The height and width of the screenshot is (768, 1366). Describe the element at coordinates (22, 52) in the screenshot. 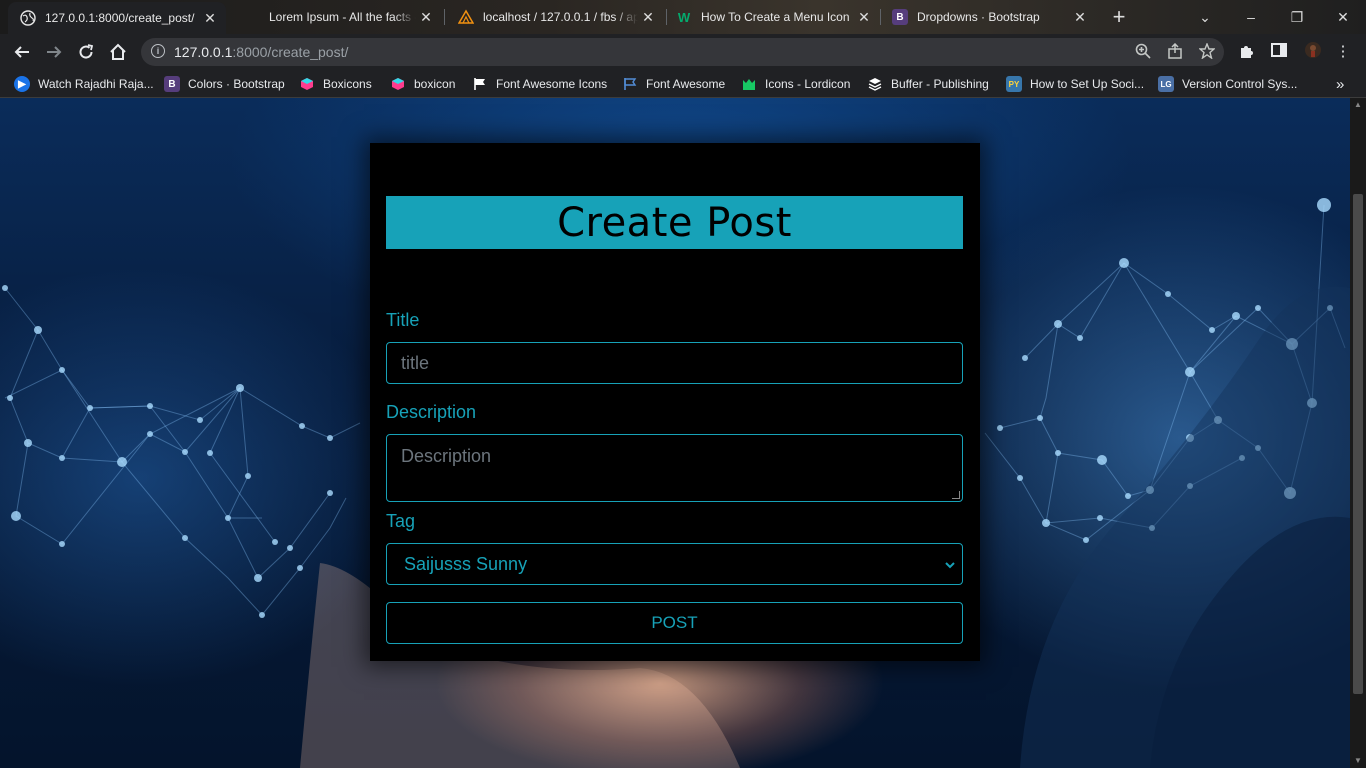

I see `back-arrow-icon` at that location.